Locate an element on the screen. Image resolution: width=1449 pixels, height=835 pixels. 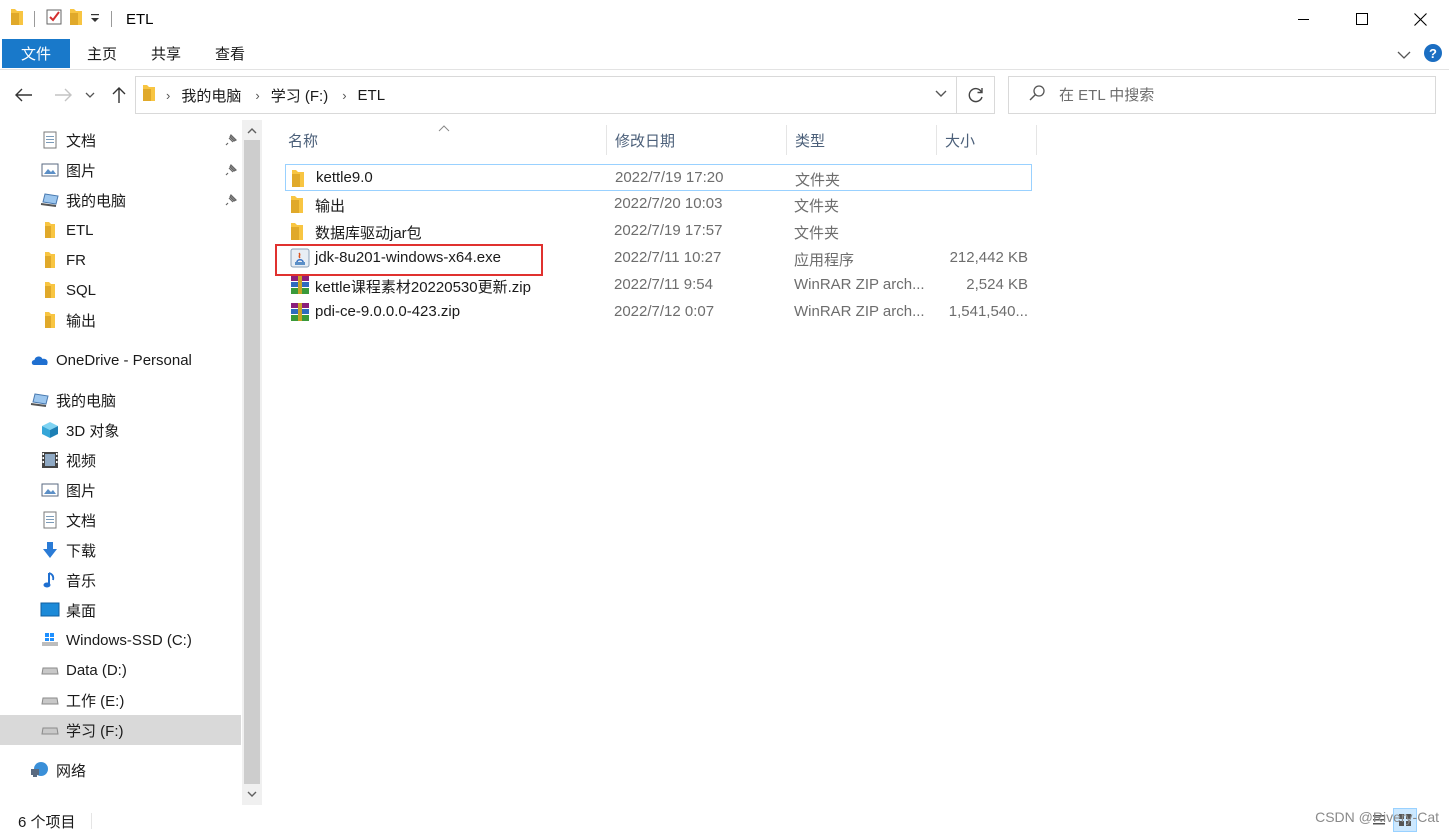
sidebar-item-label: 工作 (E:) is located at coordinates (95, 701).